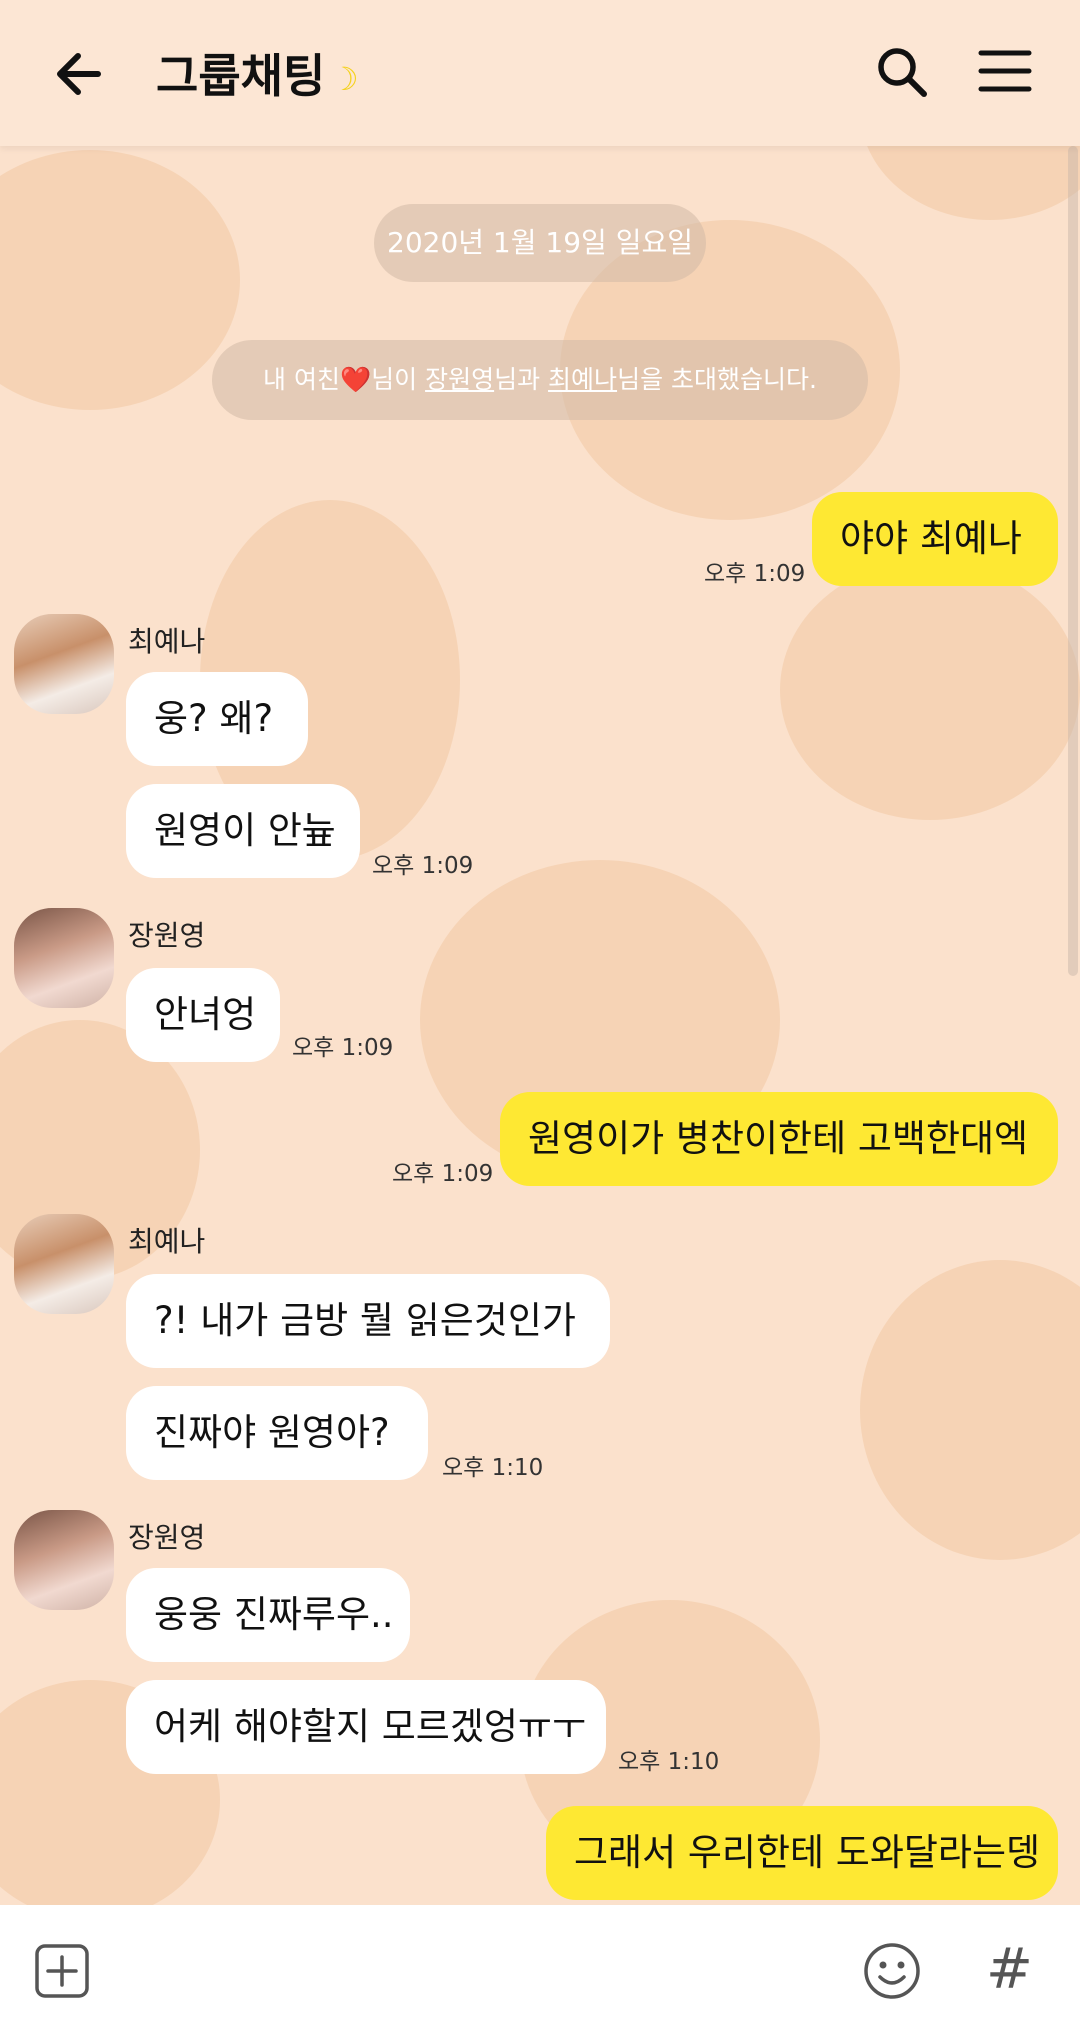  I want to click on message-bubble: 어케 해야할지 모르겠엉ㅠㅜ, so click(366, 1727).